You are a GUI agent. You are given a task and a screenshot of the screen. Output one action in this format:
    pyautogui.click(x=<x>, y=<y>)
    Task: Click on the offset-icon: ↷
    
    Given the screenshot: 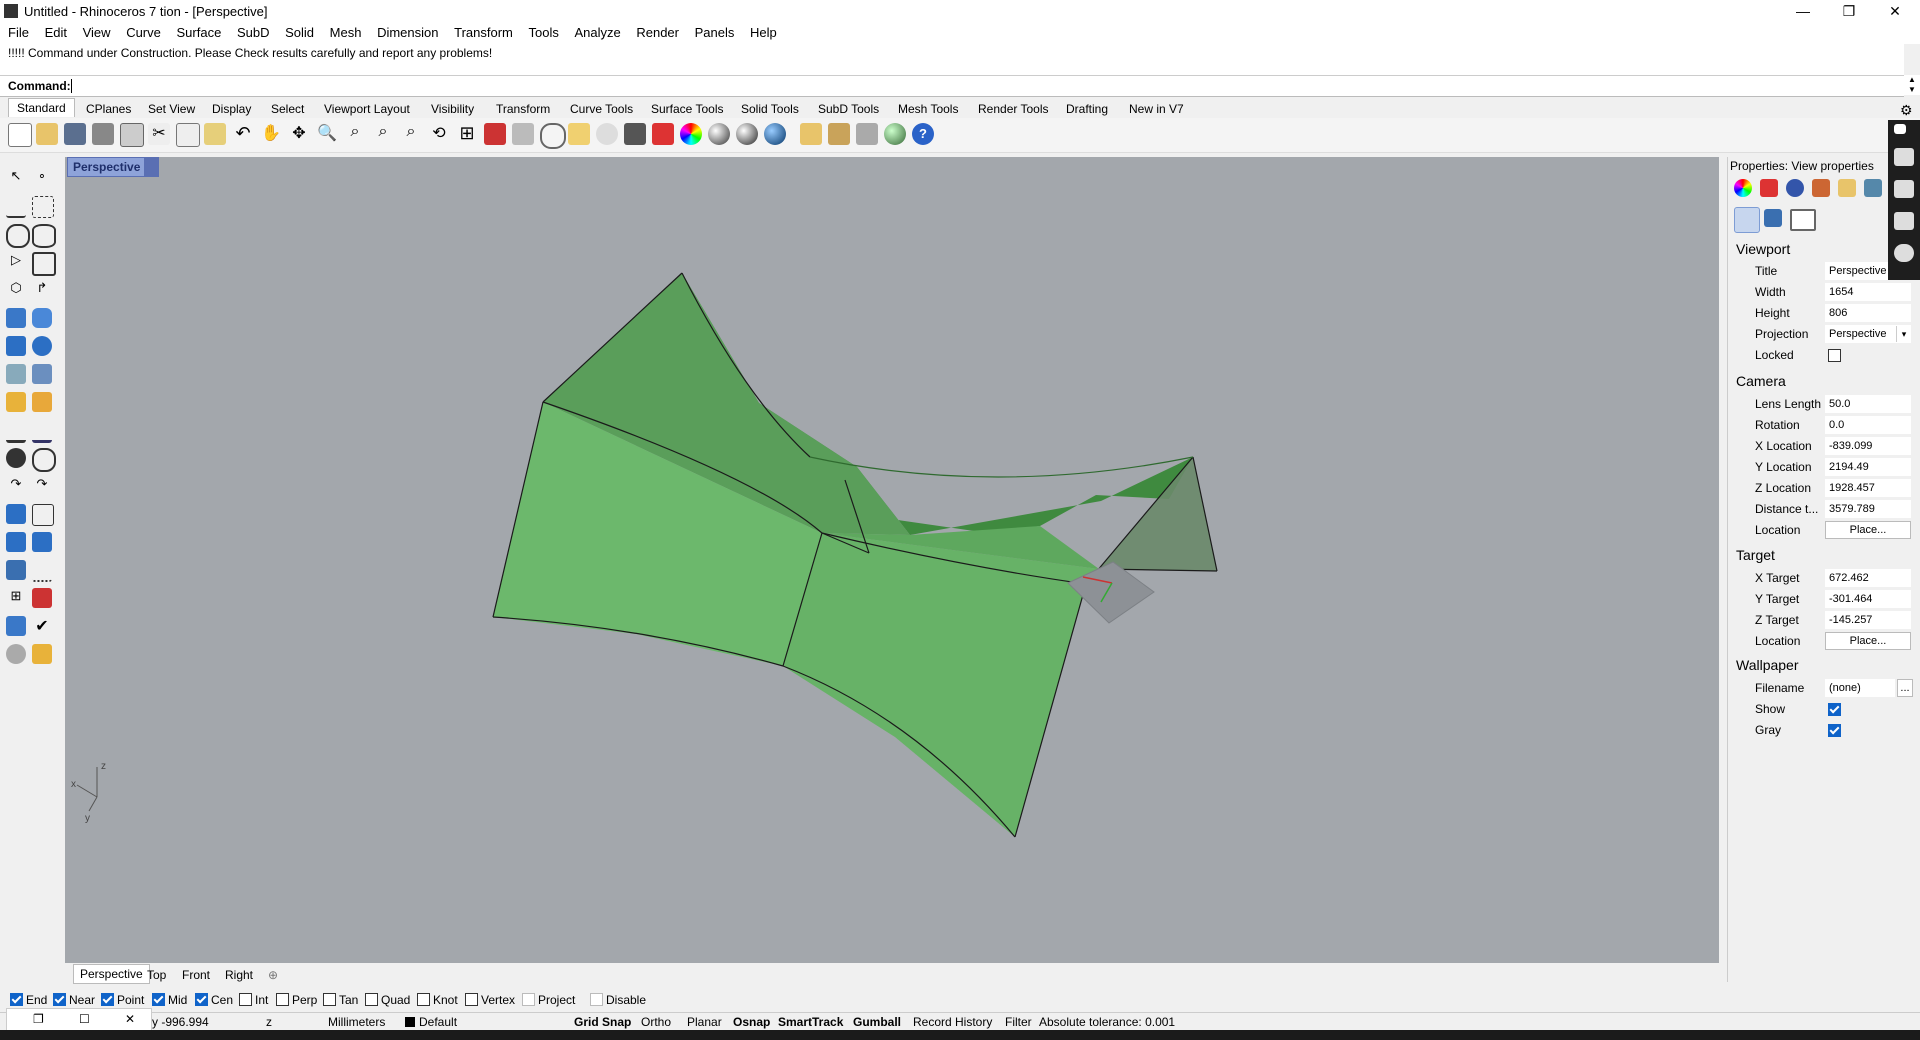 What is the action you would take?
    pyautogui.click(x=42, y=486)
    